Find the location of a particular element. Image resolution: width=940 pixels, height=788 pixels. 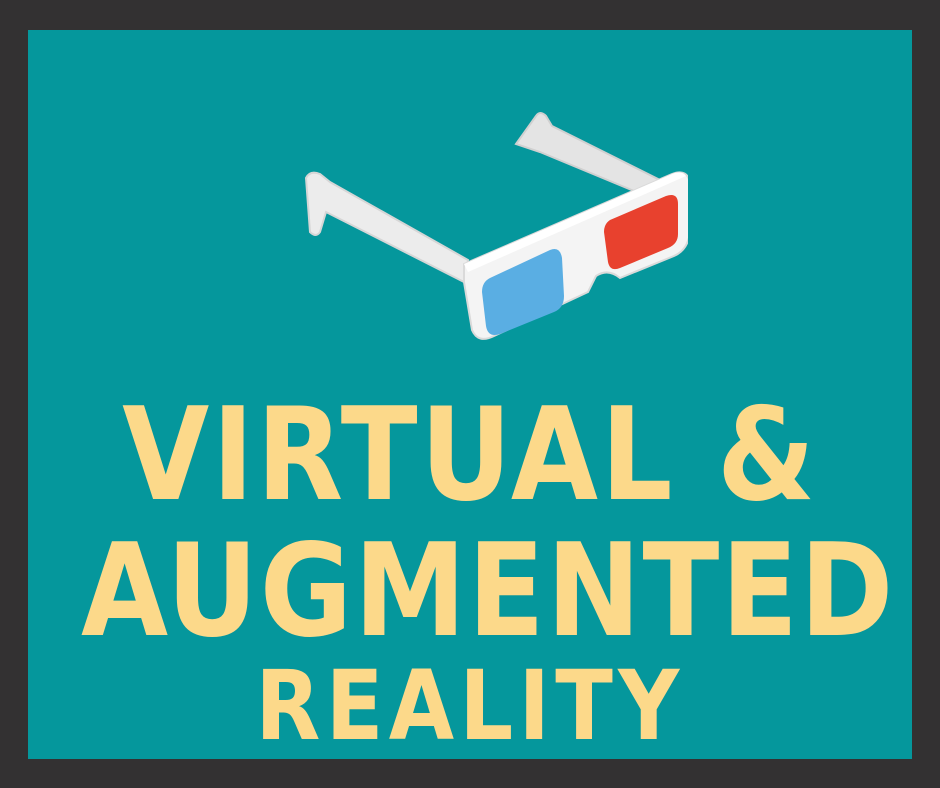

title-line-reality: REALITY is located at coordinates (470, 706).